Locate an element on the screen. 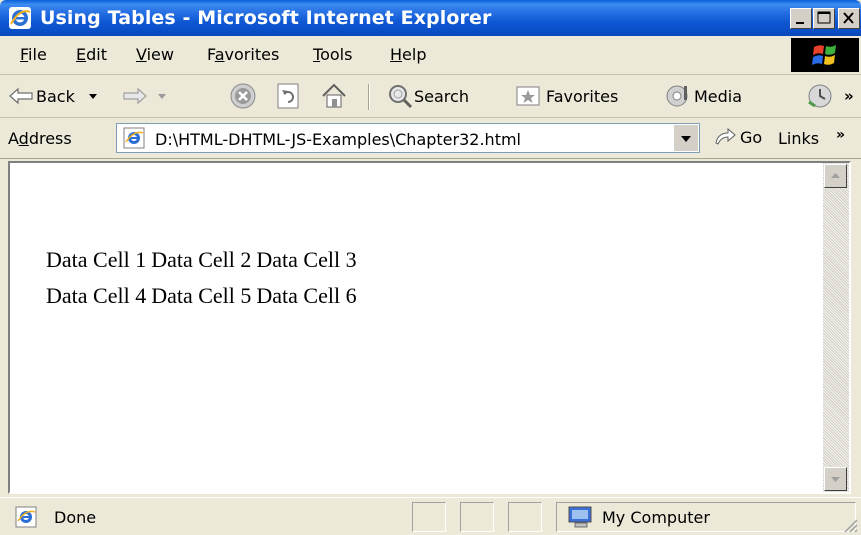  forward-button is located at coordinates (146, 96).